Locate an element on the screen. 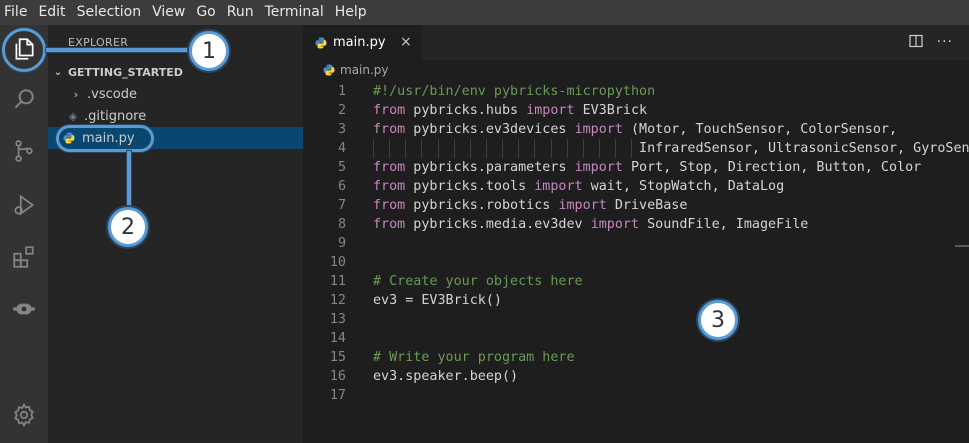 This screenshot has height=443, width=969. menu-view: View is located at coordinates (168, 12).